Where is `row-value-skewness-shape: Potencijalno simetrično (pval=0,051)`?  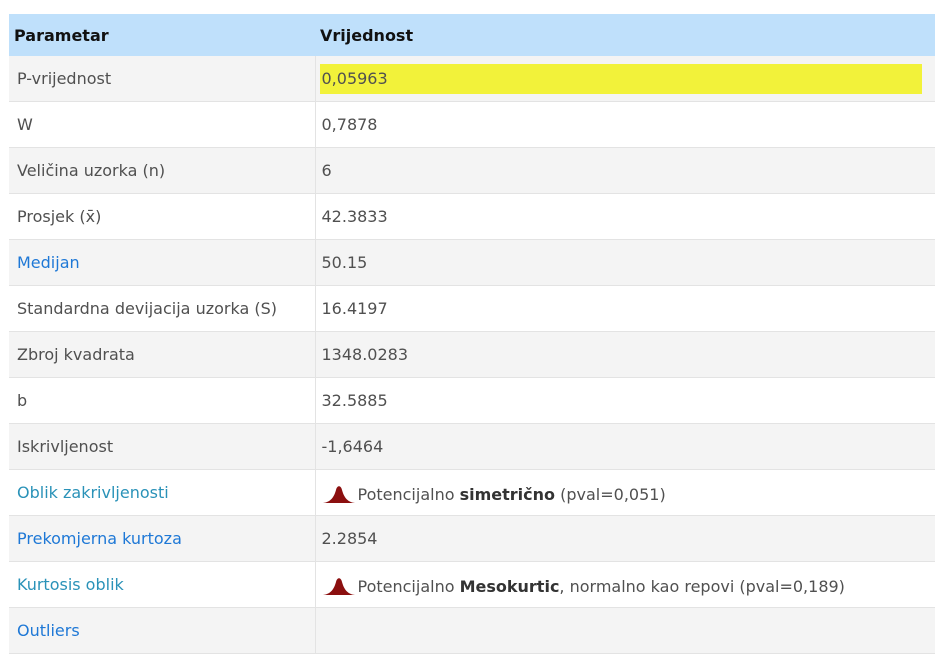
row-value-skewness-shape: Potencijalno simetrično (pval=0,051) is located at coordinates (625, 492).